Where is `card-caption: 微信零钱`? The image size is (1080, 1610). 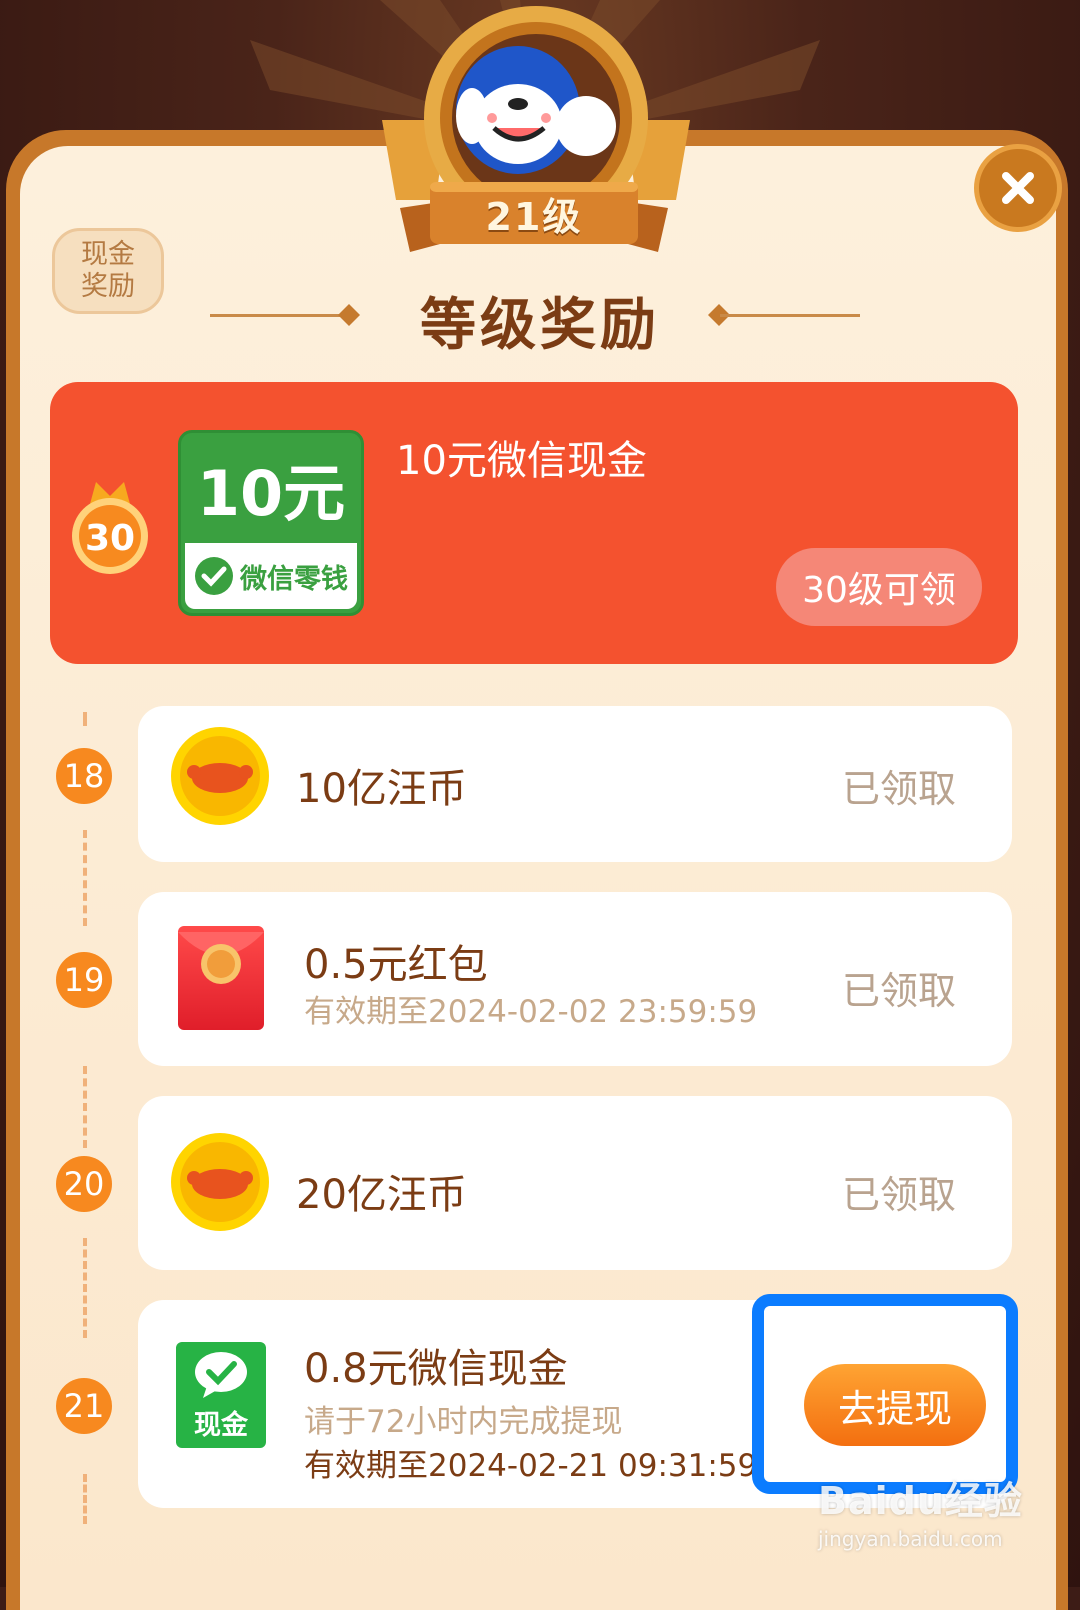
card-caption: 微信零钱 is located at coordinates (294, 579).